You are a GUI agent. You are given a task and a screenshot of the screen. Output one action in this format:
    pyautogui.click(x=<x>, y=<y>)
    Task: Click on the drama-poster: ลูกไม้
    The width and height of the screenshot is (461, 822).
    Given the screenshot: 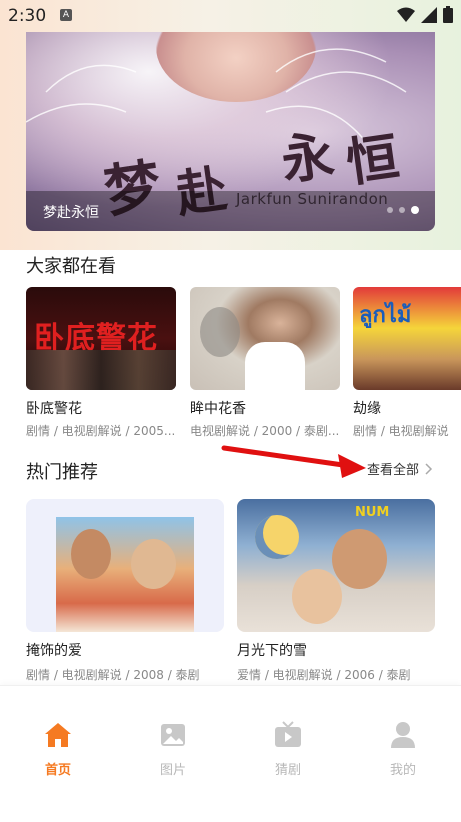 What is the action you would take?
    pyautogui.click(x=407, y=338)
    